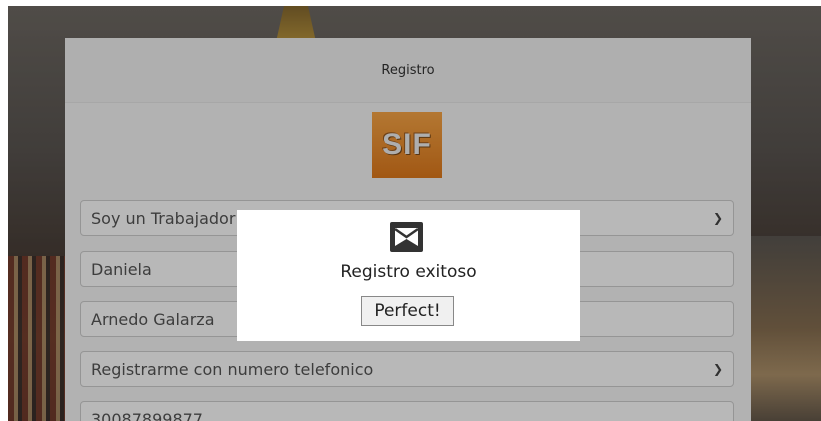 Image resolution: width=821 pixels, height=421 pixels. What do you see at coordinates (406, 237) in the screenshot?
I see `envelope-icon` at bounding box center [406, 237].